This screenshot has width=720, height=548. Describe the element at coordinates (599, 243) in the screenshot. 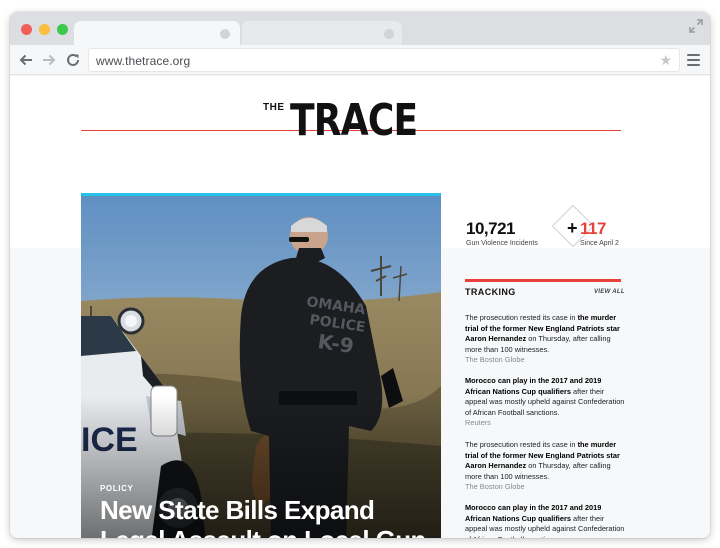

I see `since-label: Since April 2` at that location.